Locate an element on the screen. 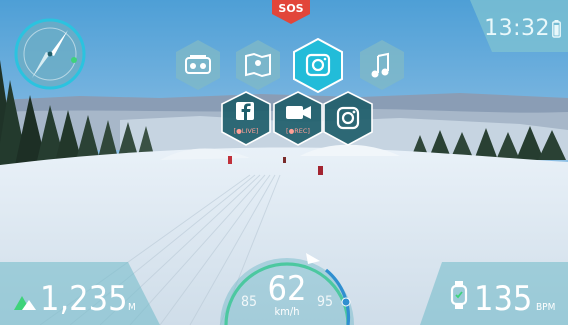 The height and width of the screenshot is (325, 568). heart-rate-value: 135 is located at coordinates (503, 299).